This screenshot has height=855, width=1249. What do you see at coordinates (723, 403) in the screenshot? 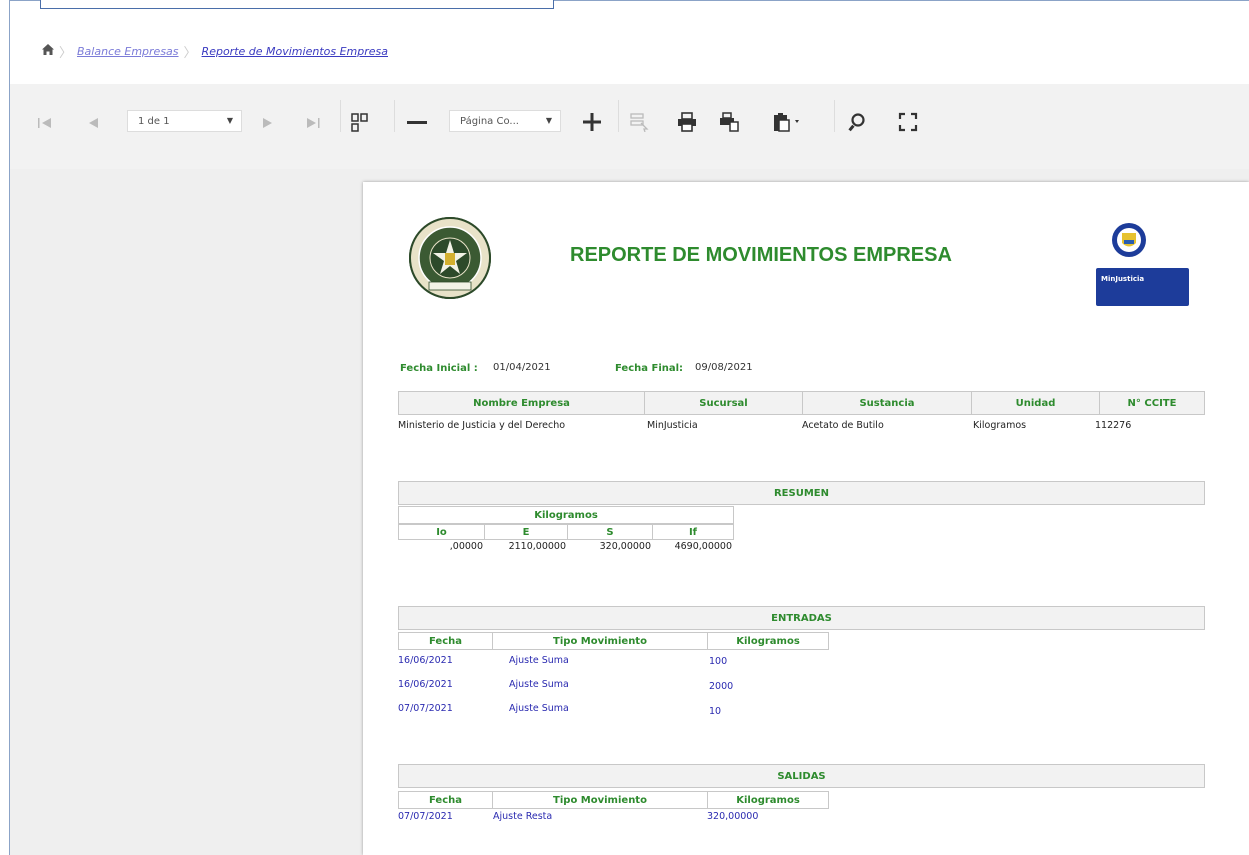
I see `col-header-sucursal: Sucursal` at bounding box center [723, 403].